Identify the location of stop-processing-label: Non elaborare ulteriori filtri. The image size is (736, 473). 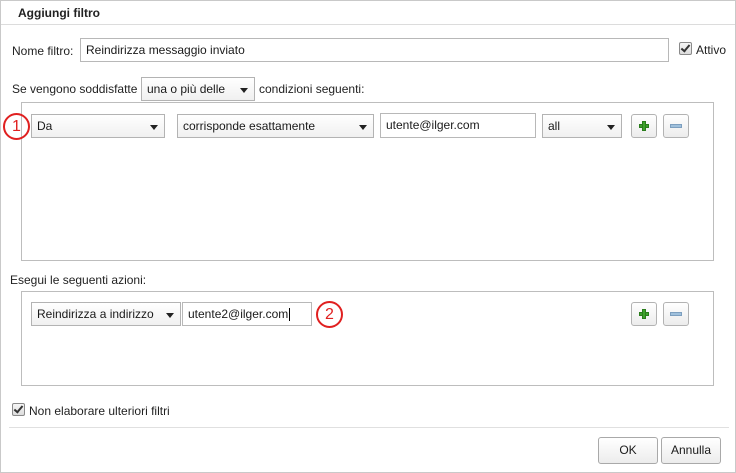
(99, 411).